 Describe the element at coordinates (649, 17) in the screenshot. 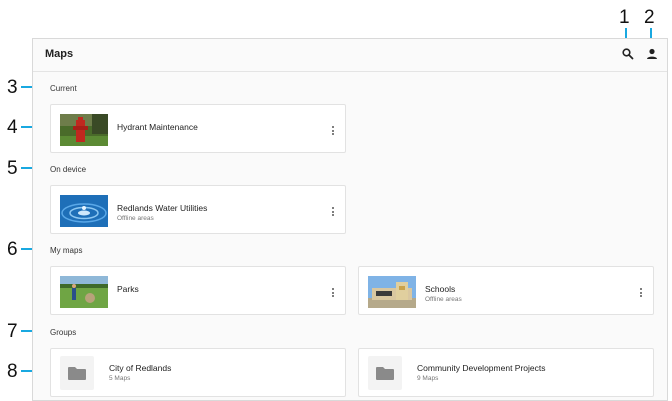

I see `callout-2: 2` at that location.